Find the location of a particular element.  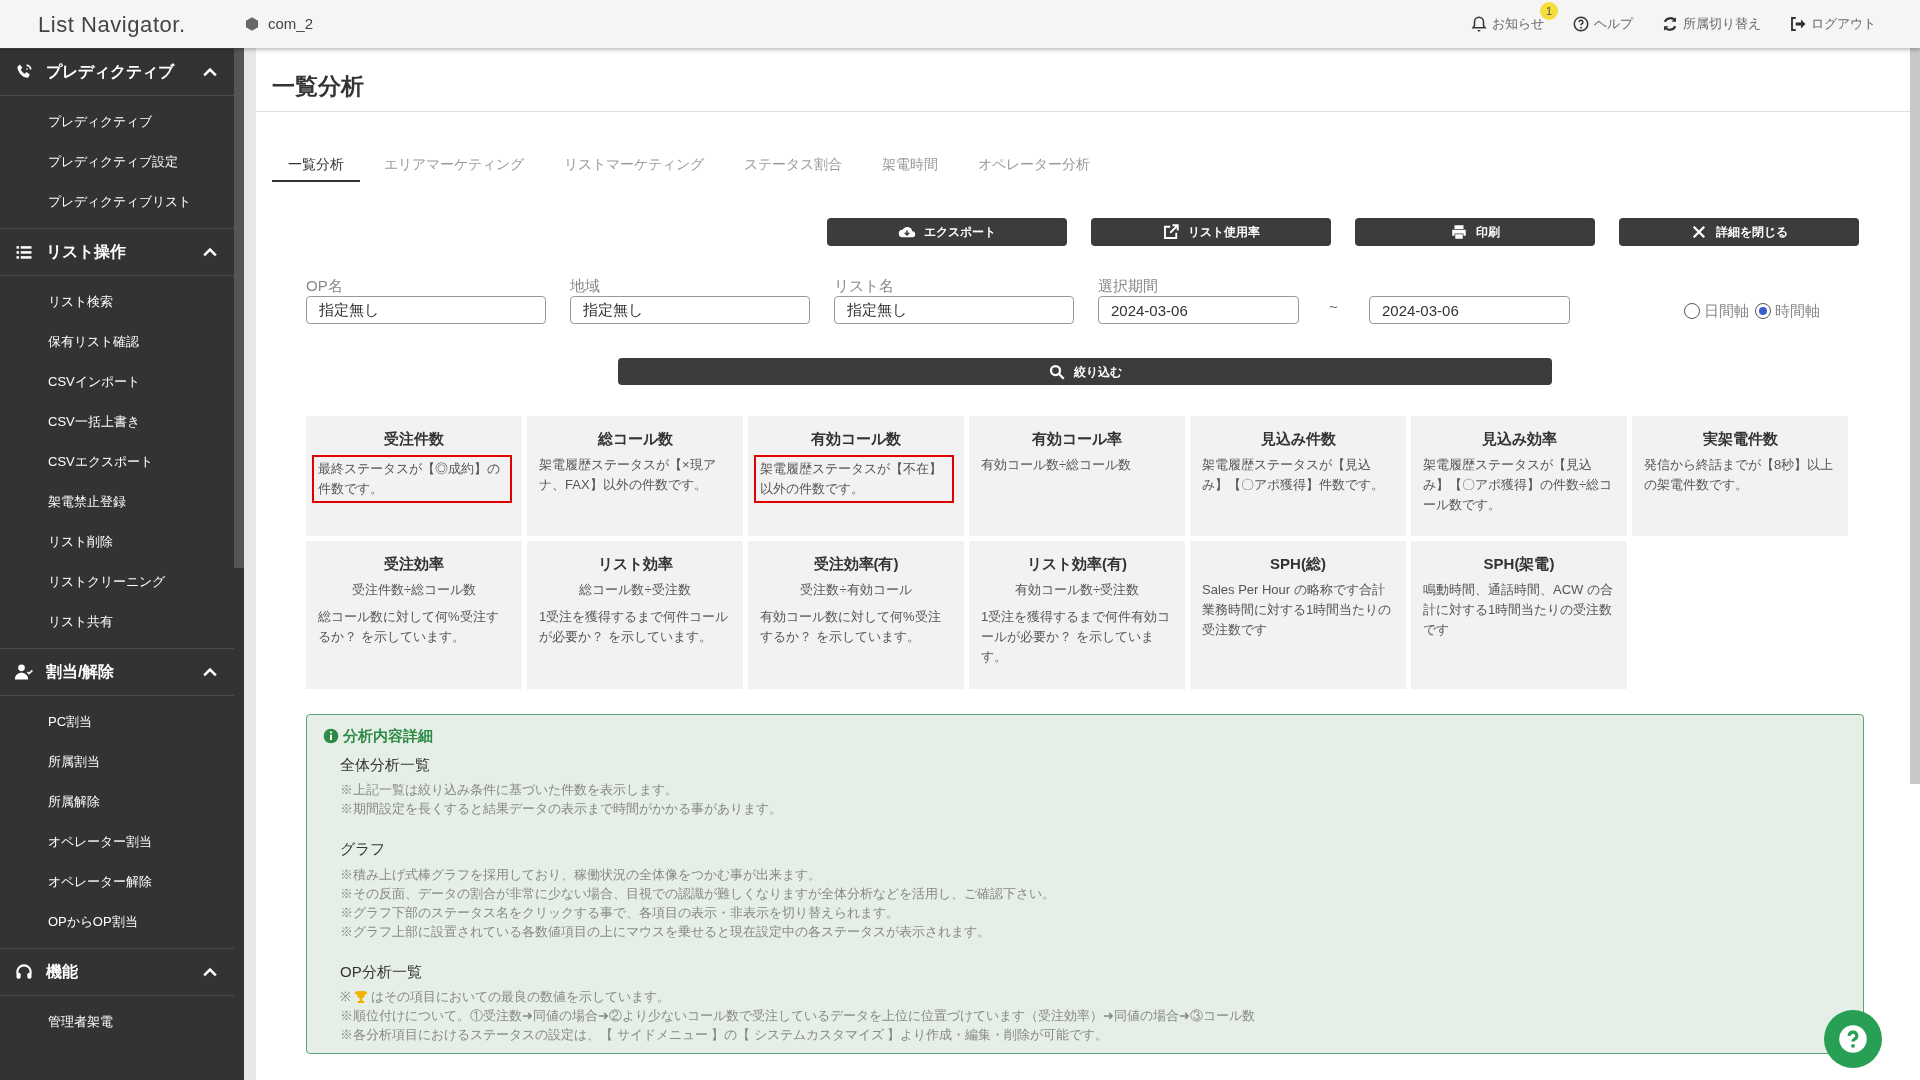

sidebar-section-header: 割当/解除 is located at coordinates (117, 672).